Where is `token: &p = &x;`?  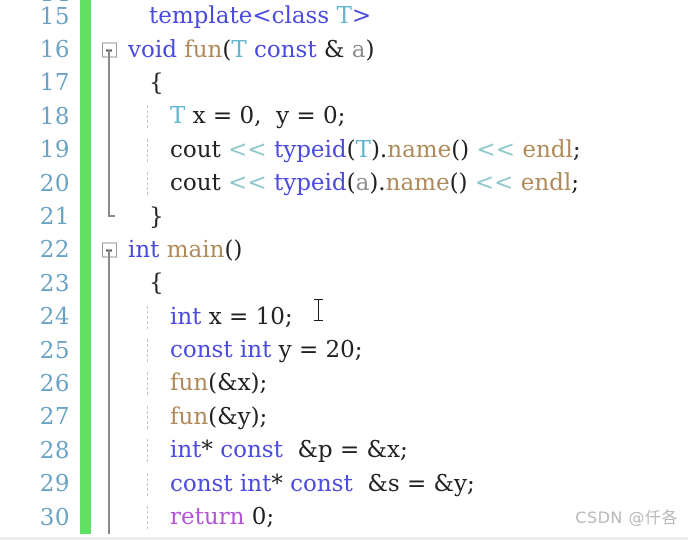
token: &p = &x; is located at coordinates (345, 450).